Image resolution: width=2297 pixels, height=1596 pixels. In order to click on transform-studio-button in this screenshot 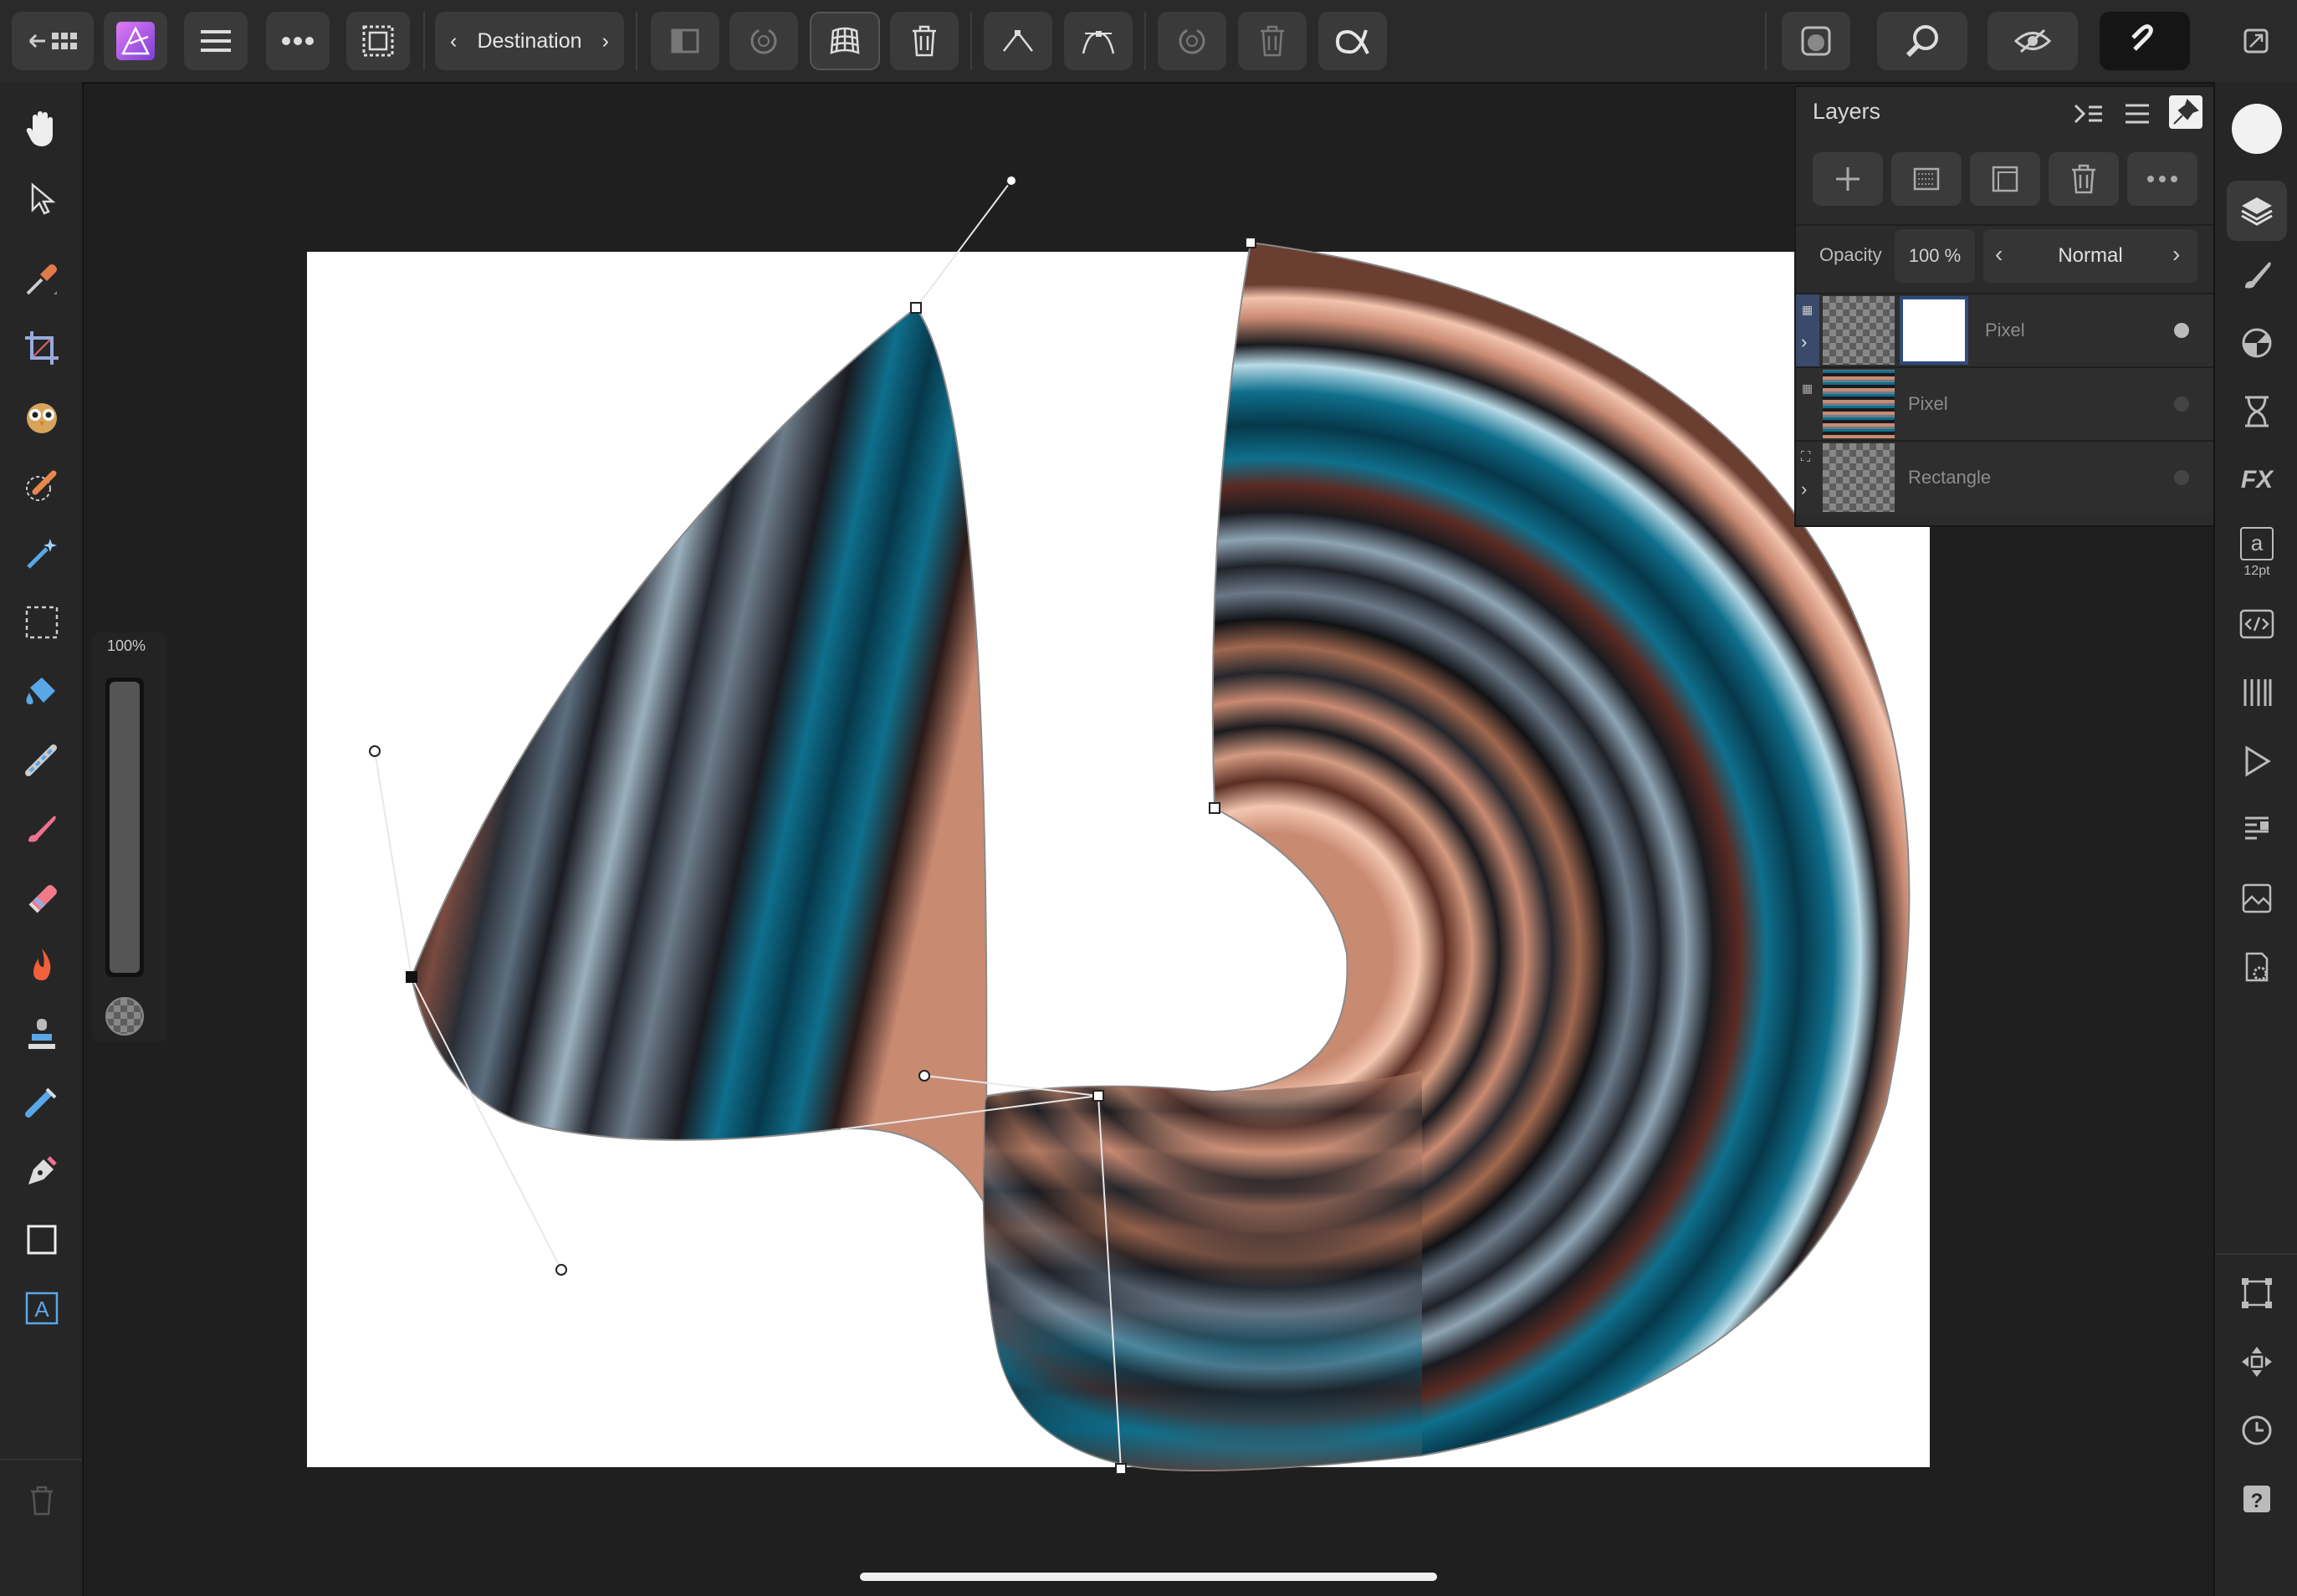, I will do `click(2257, 1293)`.